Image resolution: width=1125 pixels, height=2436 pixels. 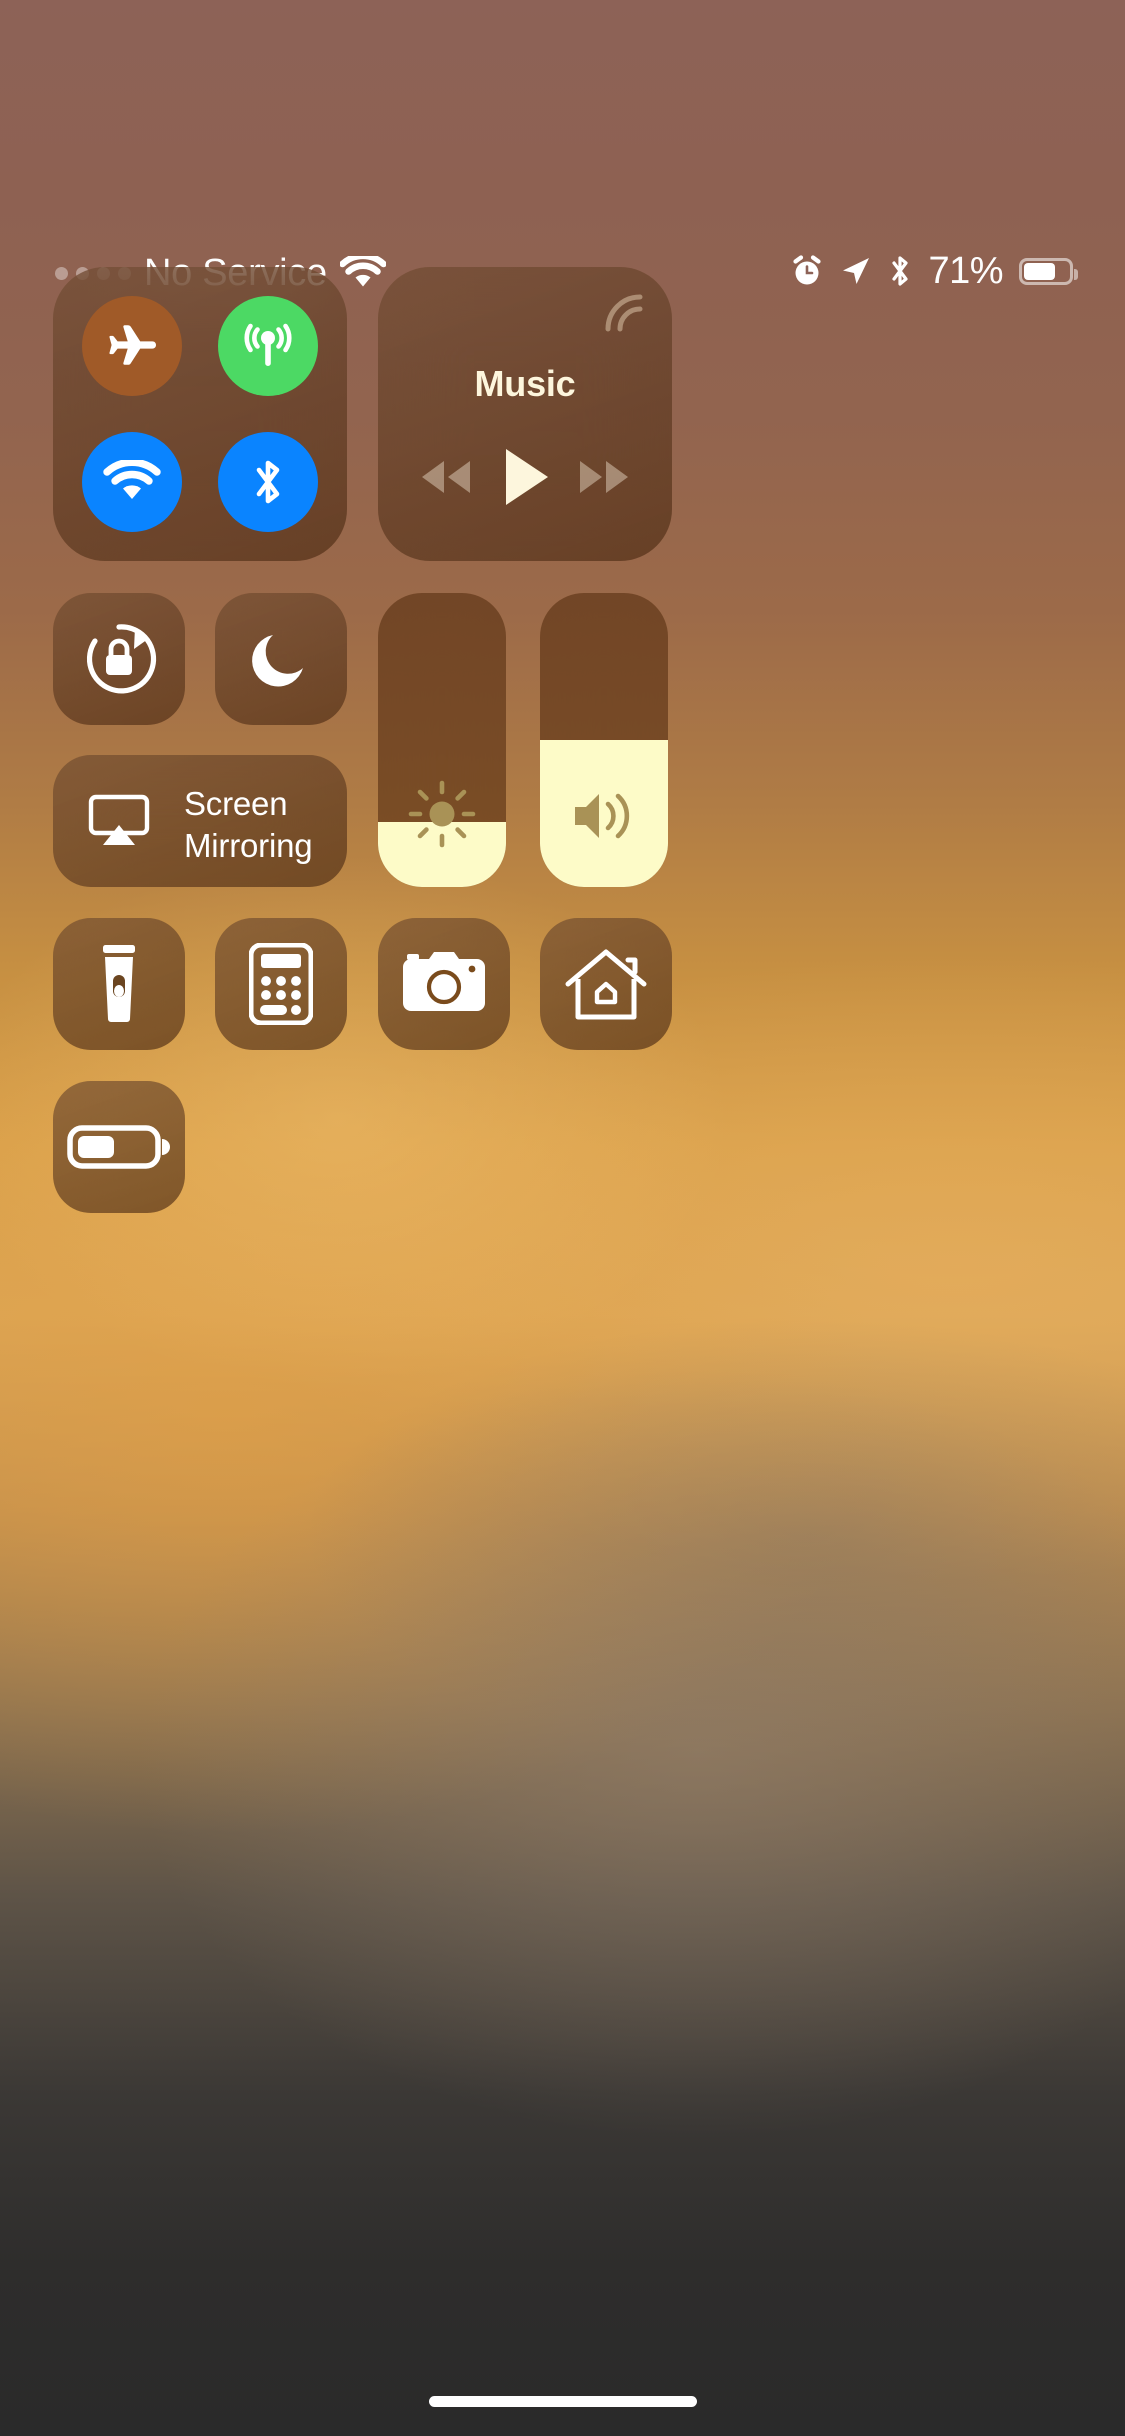 I want to click on flashlight-icon, so click(x=119, y=984).